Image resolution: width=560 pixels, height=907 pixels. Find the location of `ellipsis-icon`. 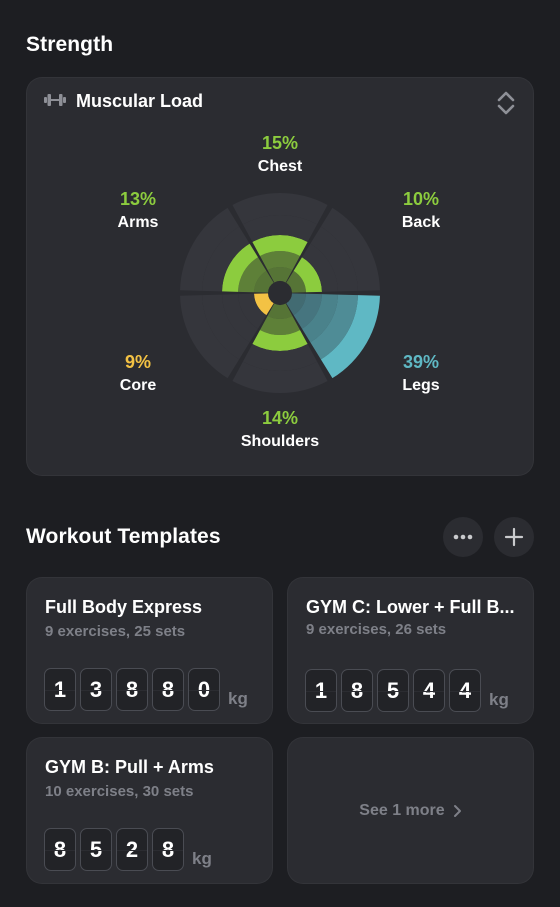

ellipsis-icon is located at coordinates (463, 537).